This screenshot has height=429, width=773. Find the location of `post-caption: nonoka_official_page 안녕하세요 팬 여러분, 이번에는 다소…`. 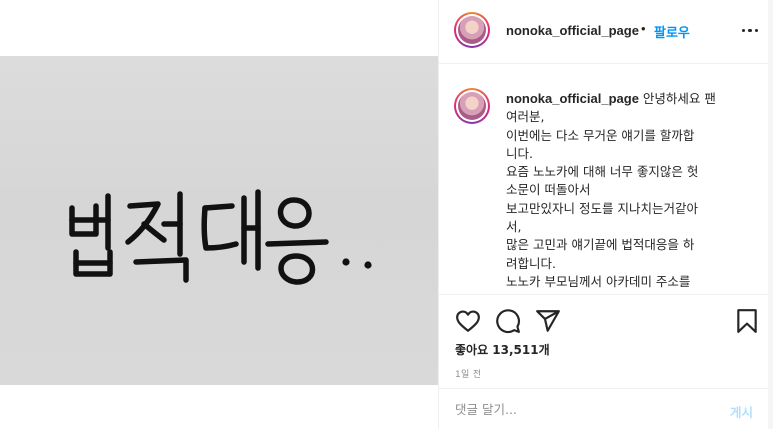

post-caption: nonoka_official_page 안녕하세요 팬 여러분, 이번에는 다소… is located at coordinates (626, 190).